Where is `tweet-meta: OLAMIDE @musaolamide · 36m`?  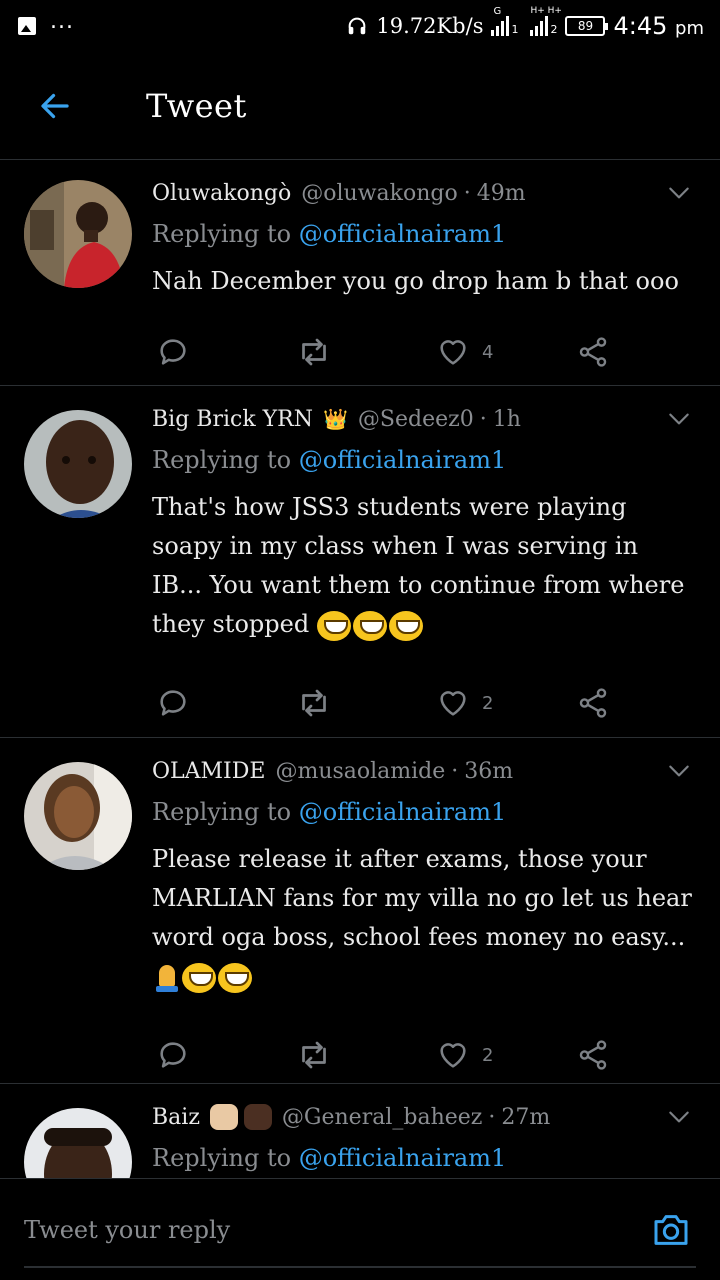
tweet-meta: OLAMIDE @musaolamide · 36m is located at coordinates (333, 771).